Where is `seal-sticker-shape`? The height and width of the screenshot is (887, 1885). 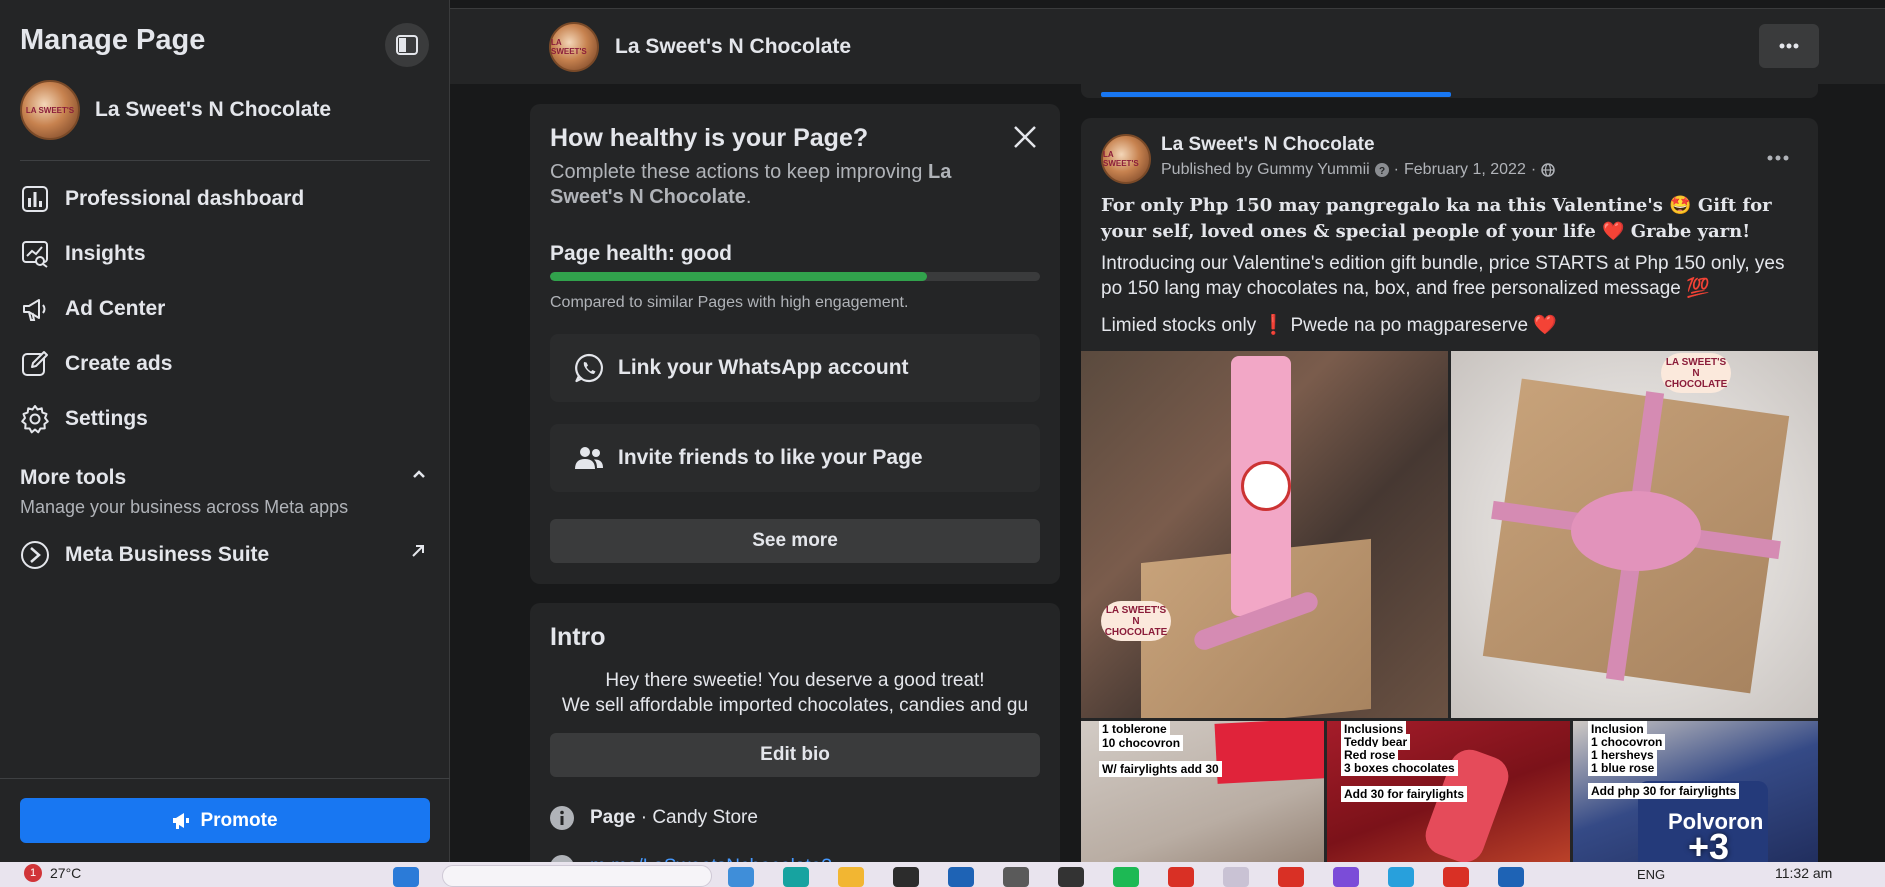 seal-sticker-shape is located at coordinates (1266, 486).